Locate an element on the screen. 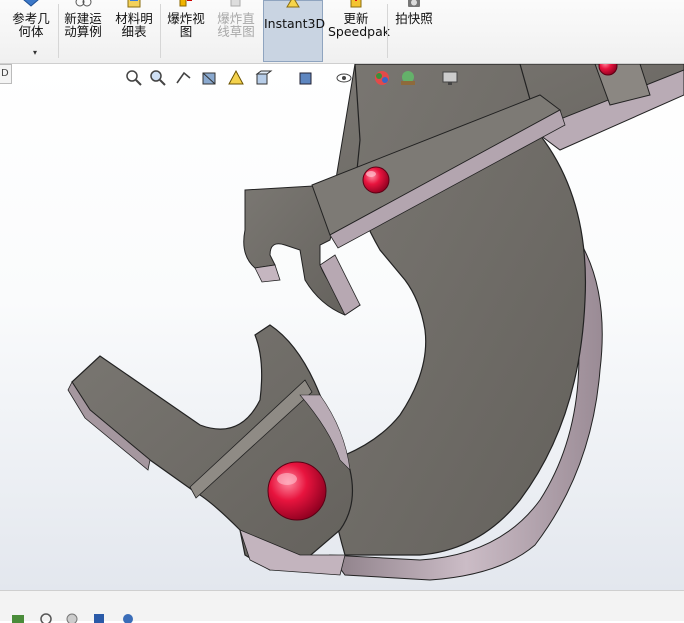 The width and height of the screenshot is (684, 623). insert-component-icon is located at coordinates (100, 617).